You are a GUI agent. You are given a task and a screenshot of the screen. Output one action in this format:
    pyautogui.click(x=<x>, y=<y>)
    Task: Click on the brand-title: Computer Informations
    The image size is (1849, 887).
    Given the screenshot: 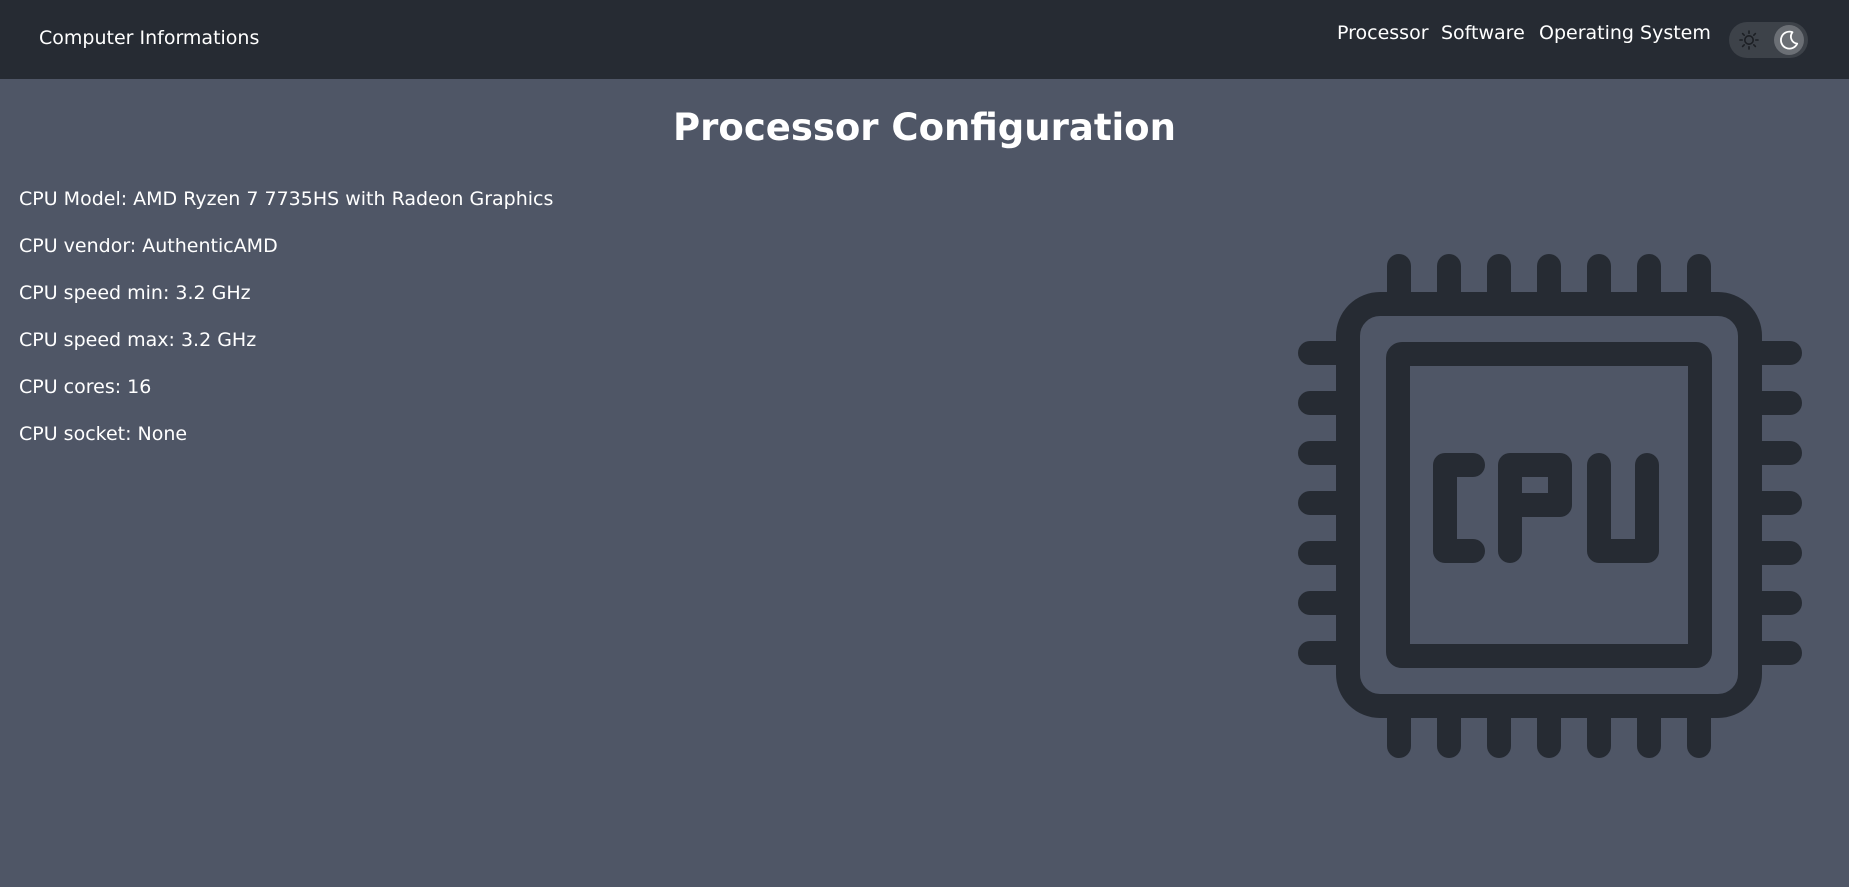 What is the action you would take?
    pyautogui.click(x=149, y=38)
    